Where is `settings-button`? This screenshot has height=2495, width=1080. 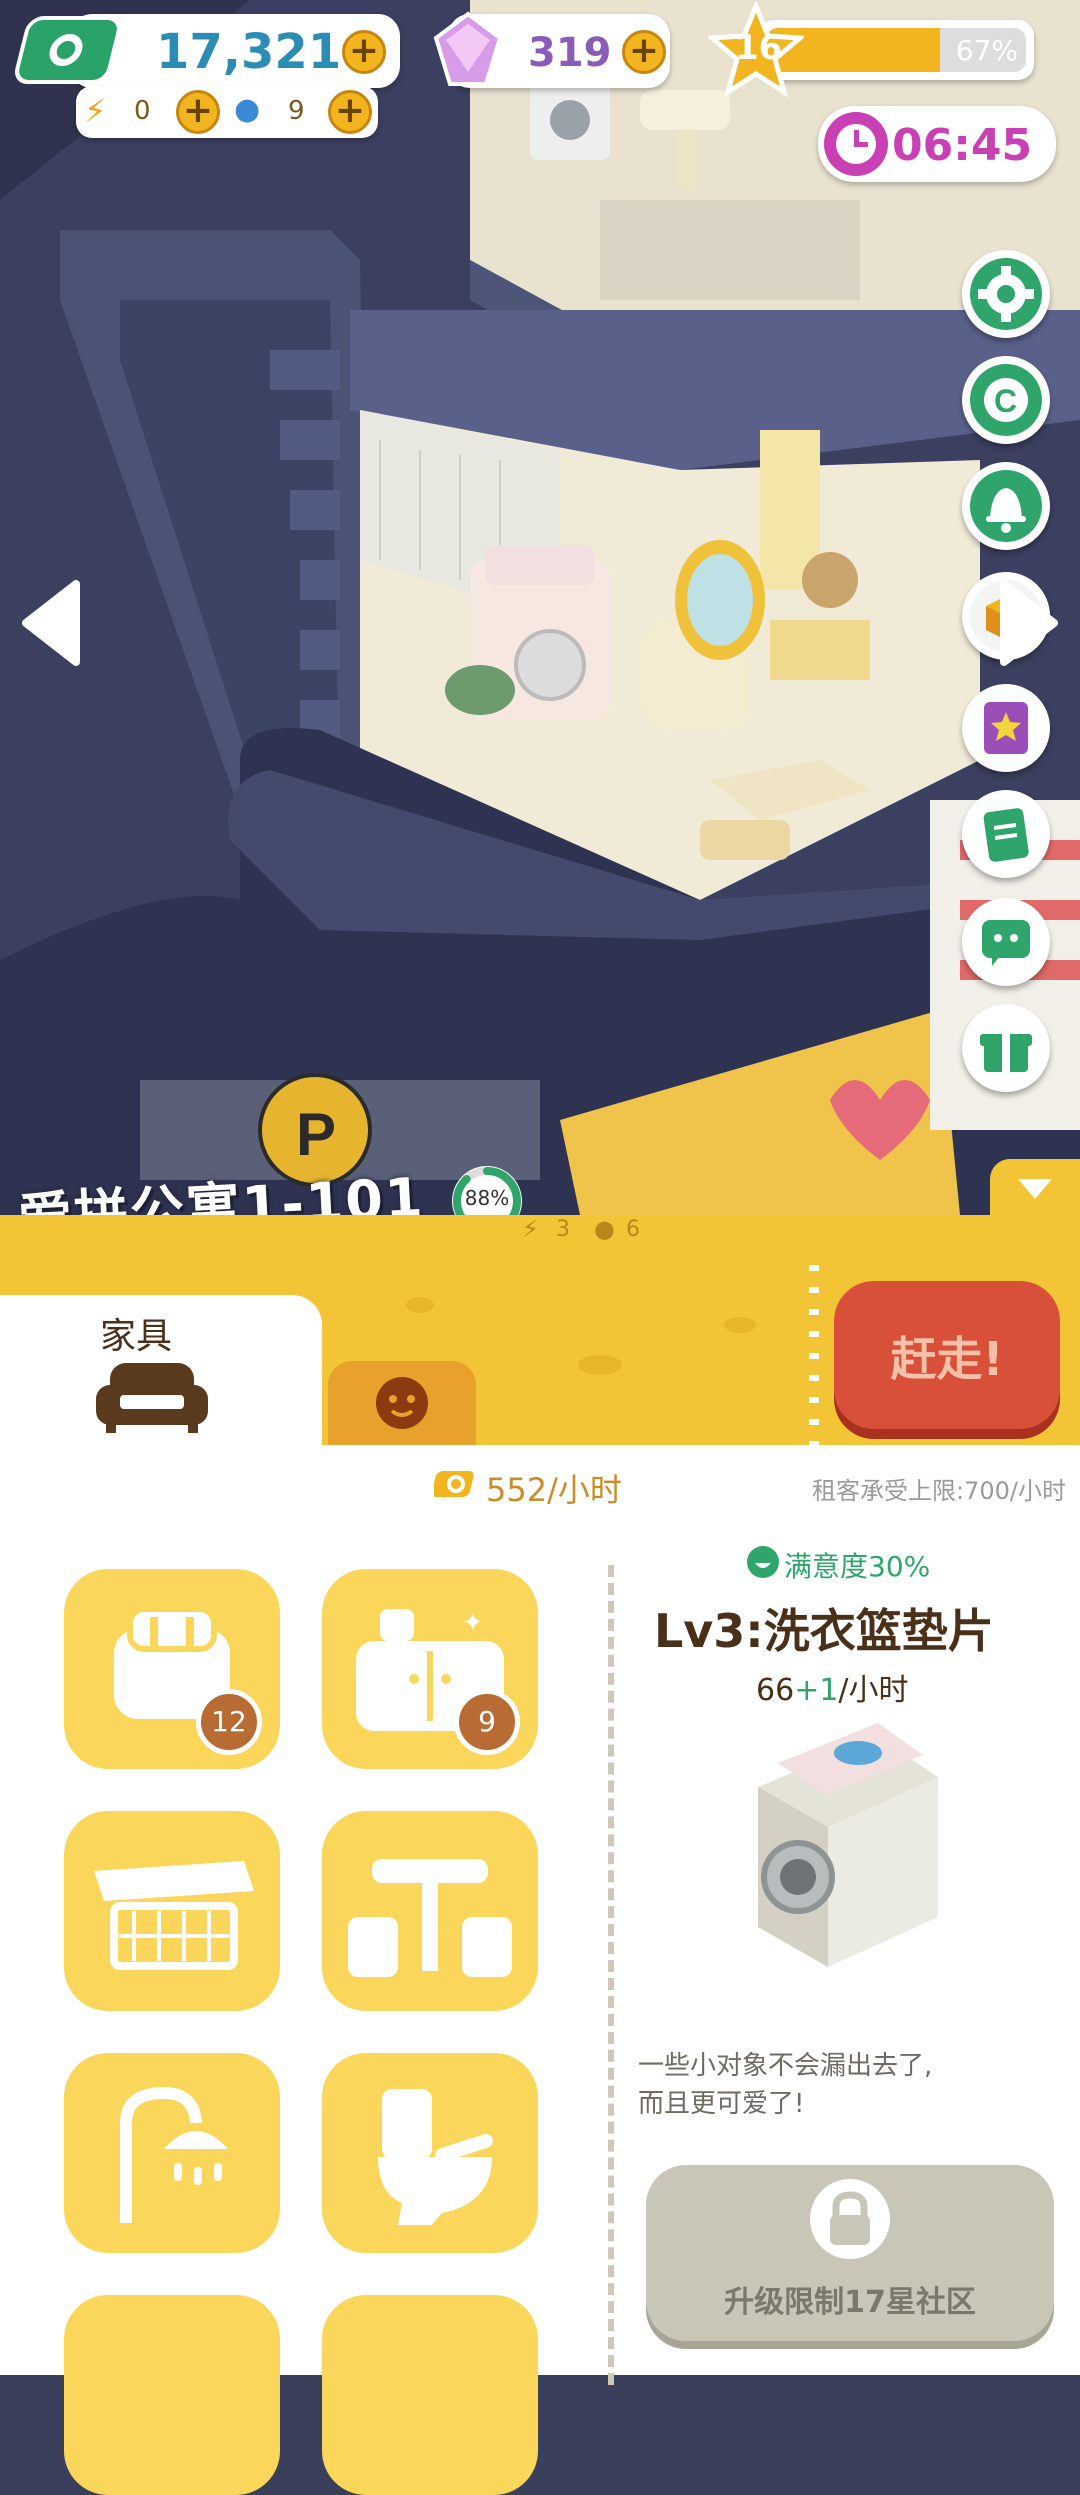 settings-button is located at coordinates (1006, 294).